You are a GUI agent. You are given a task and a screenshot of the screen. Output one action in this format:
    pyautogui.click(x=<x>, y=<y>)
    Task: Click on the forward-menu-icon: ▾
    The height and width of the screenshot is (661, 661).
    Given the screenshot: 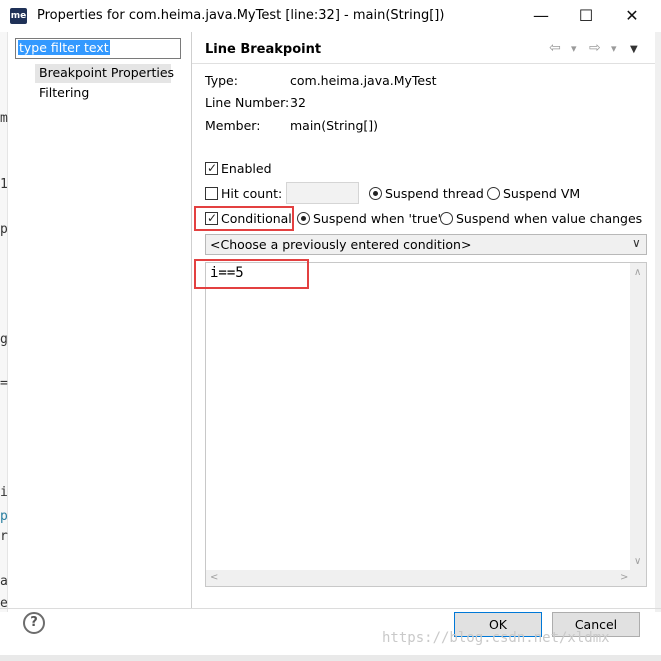 What is the action you would take?
    pyautogui.click(x=614, y=48)
    